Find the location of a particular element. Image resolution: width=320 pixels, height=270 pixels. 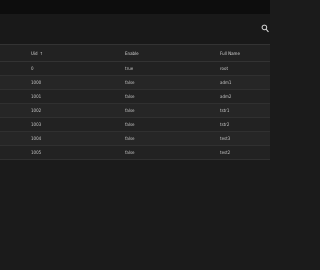

cell-enable: true is located at coordinates (129, 68).